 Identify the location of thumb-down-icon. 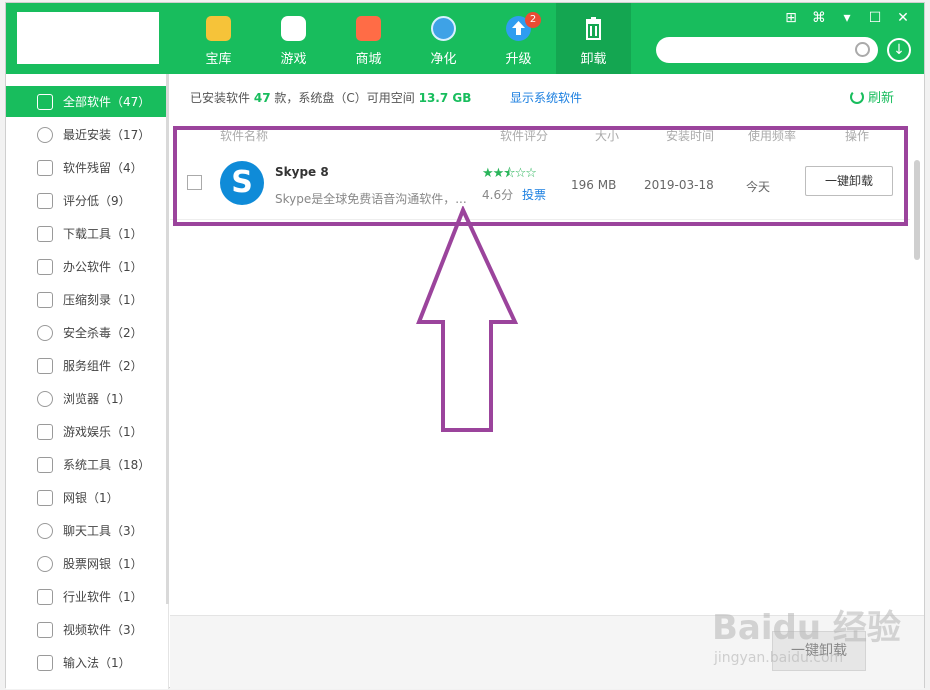
(45, 200).